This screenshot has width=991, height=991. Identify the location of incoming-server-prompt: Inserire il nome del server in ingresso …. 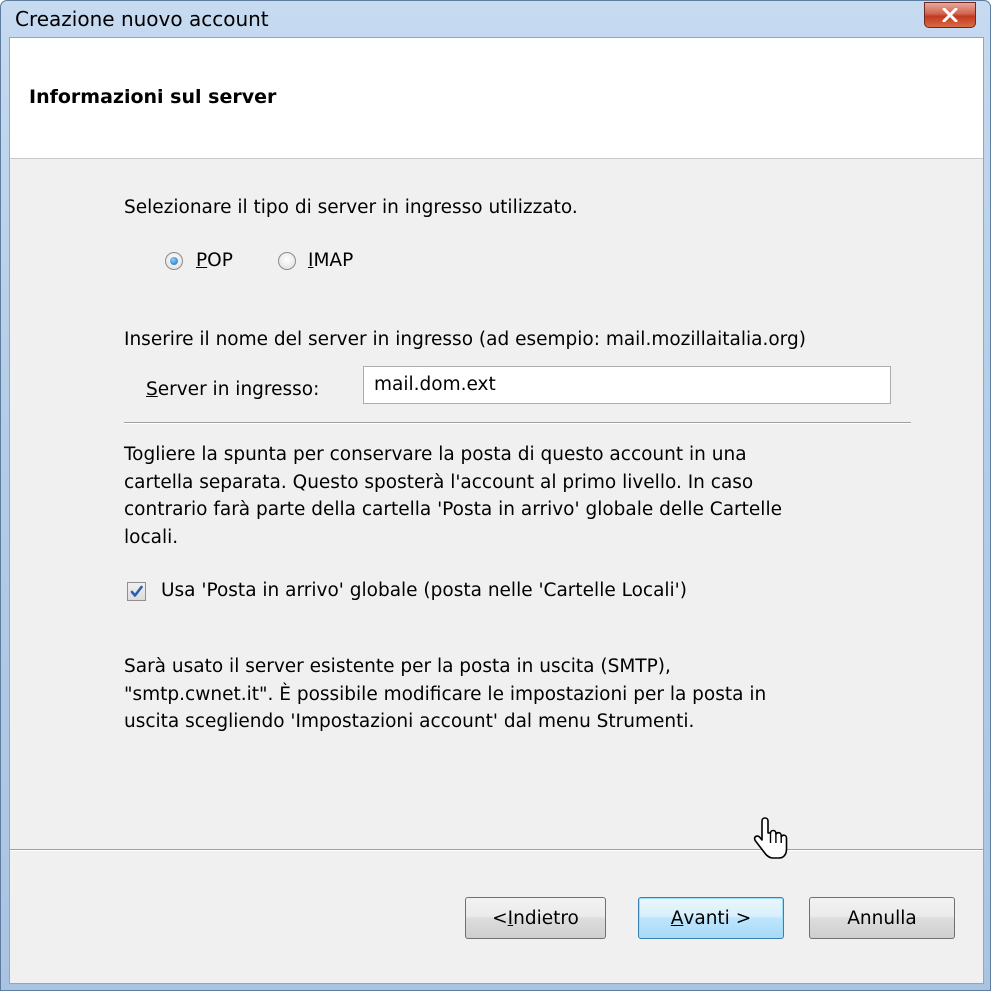
(465, 339).